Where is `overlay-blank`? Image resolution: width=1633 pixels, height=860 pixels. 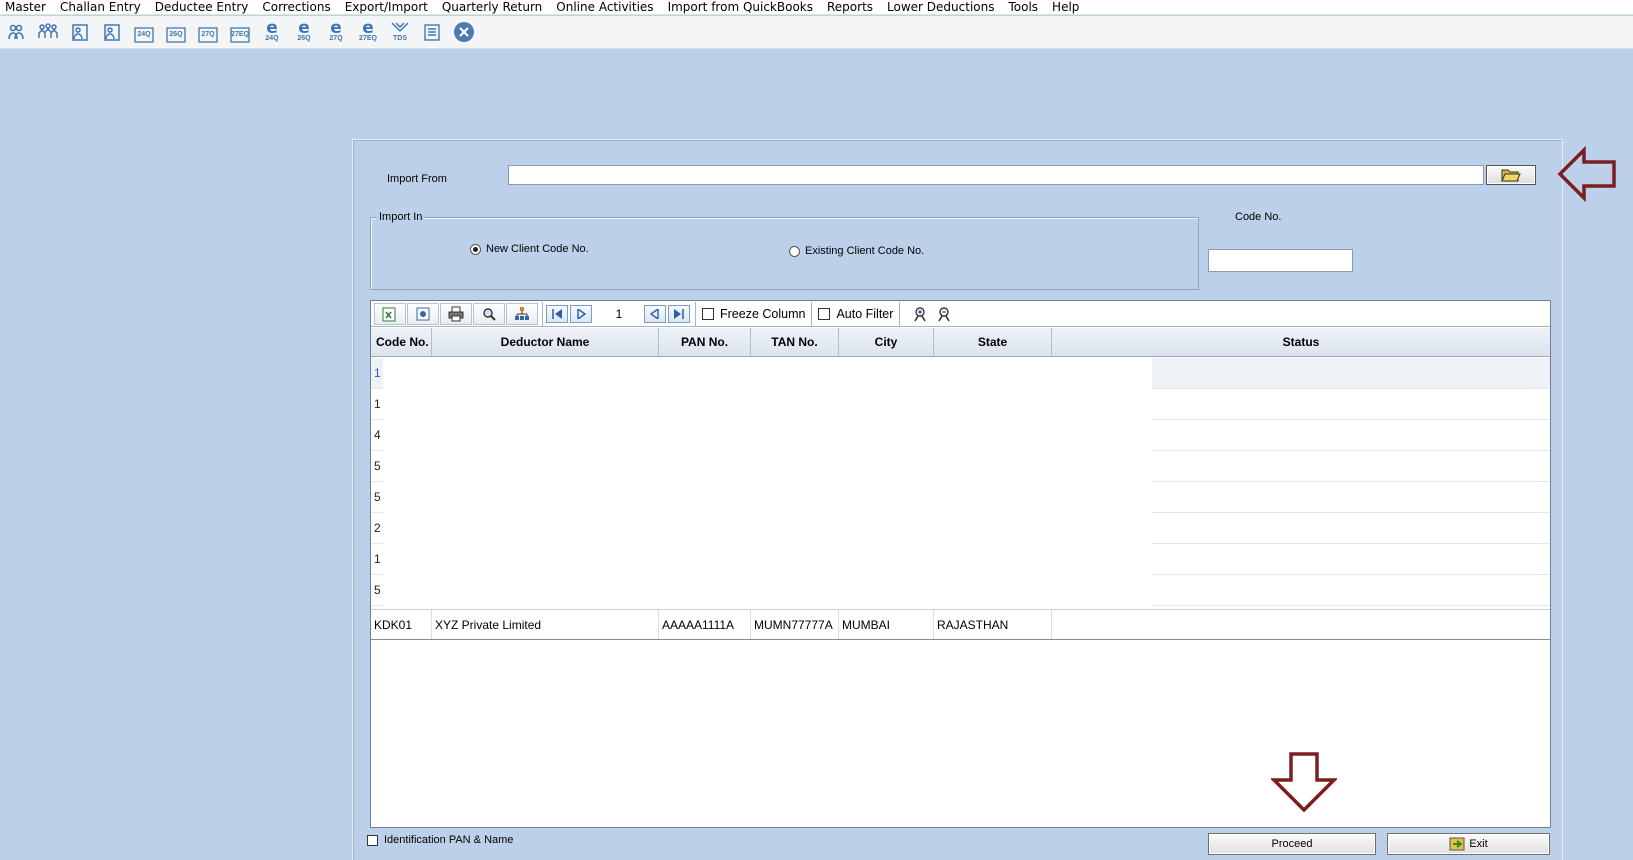
overlay-blank is located at coordinates (767, 483).